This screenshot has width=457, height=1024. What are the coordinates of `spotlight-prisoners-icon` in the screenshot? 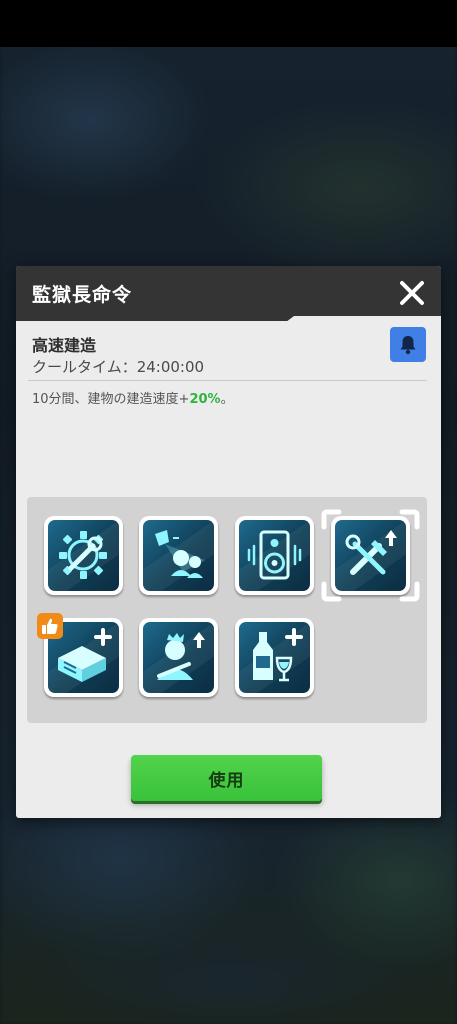 It's located at (180, 554).